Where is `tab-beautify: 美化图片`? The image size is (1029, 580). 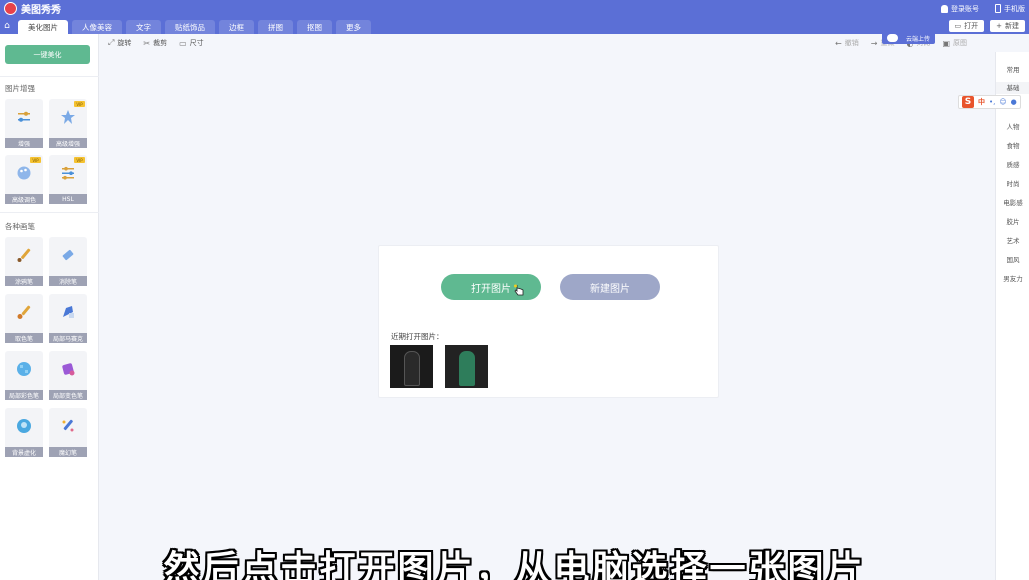 tab-beautify: 美化图片 is located at coordinates (43, 27).